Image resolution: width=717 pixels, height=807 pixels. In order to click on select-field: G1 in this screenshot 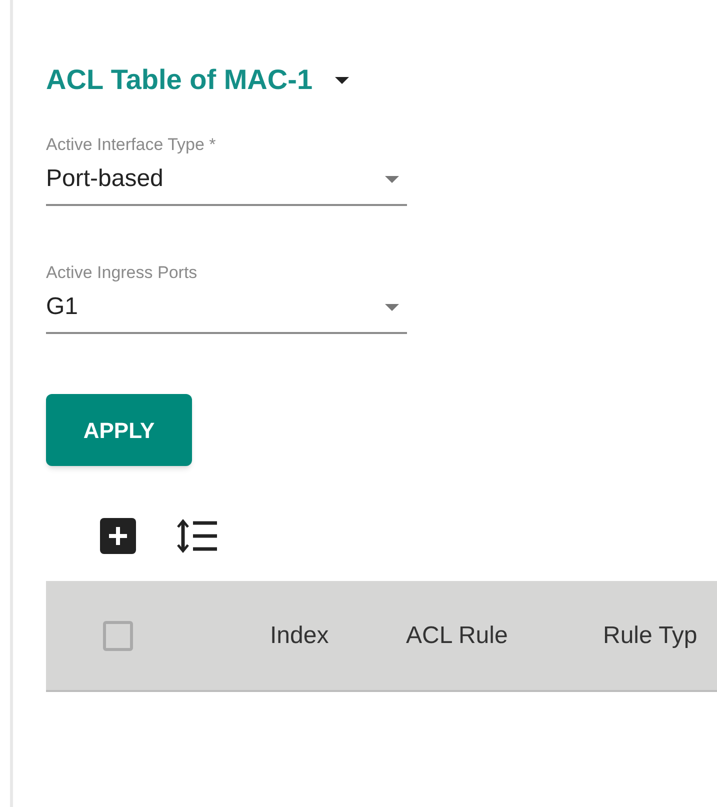, I will do `click(226, 313)`.